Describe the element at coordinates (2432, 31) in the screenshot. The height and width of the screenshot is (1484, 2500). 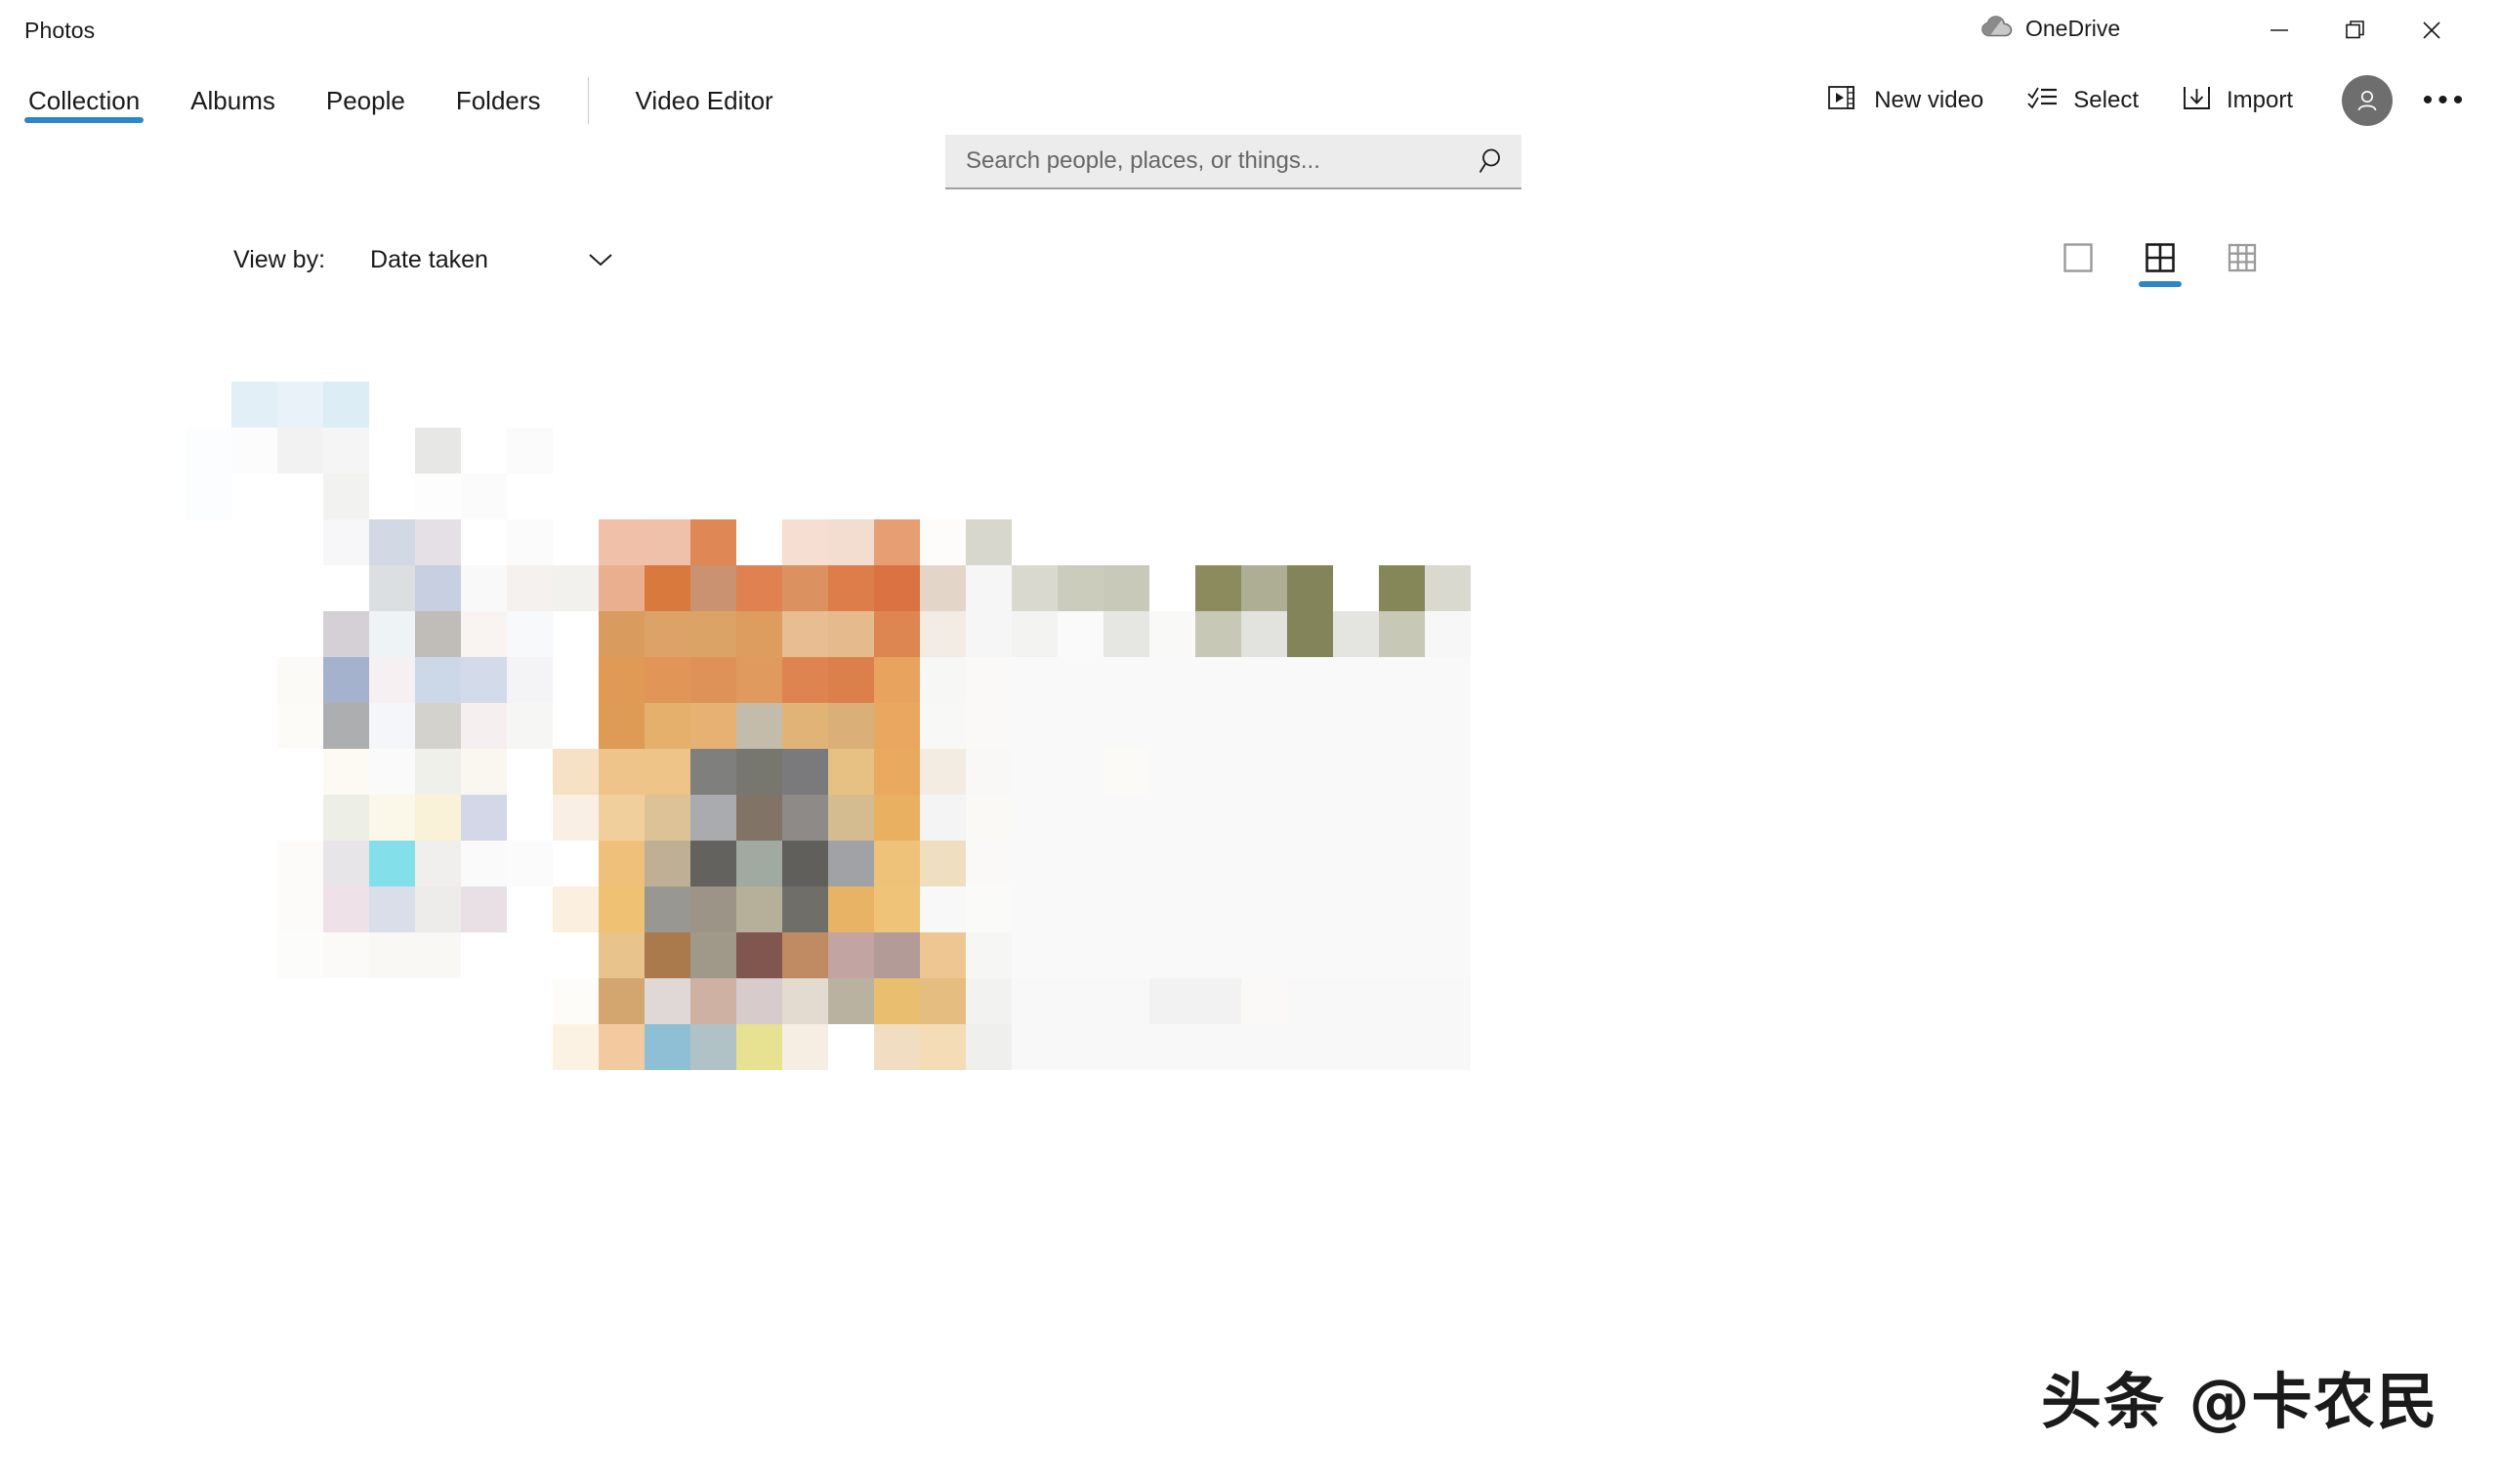
I see `close-button` at that location.